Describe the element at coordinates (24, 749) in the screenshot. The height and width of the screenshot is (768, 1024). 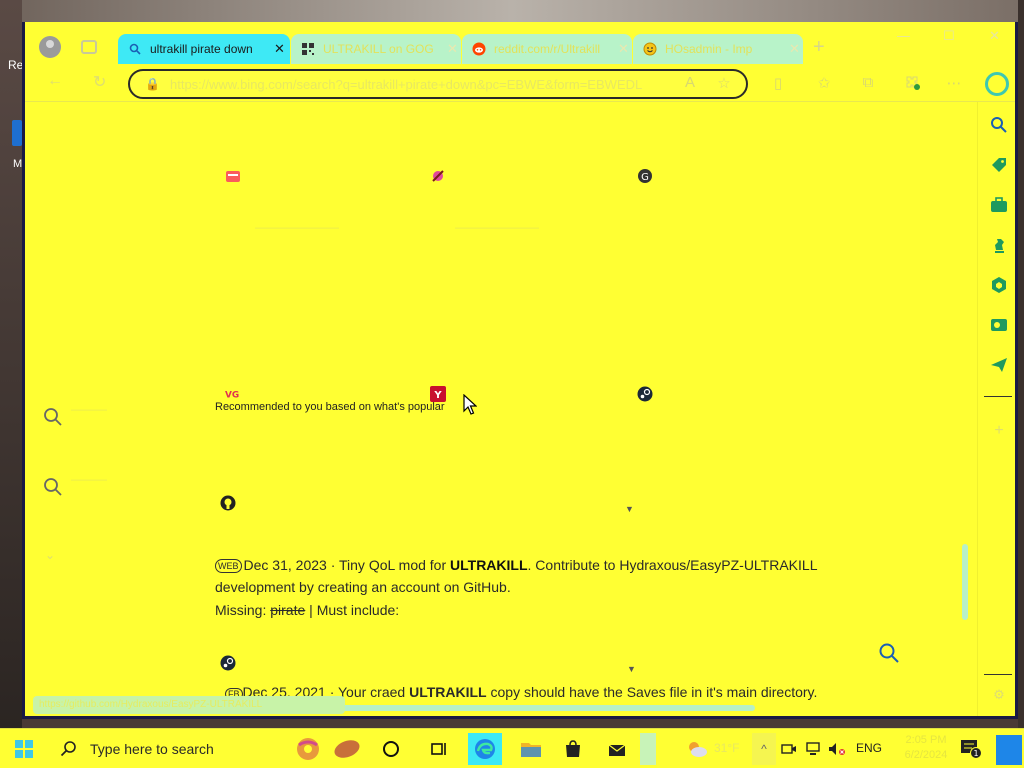
I see `windows-start-icon` at that location.